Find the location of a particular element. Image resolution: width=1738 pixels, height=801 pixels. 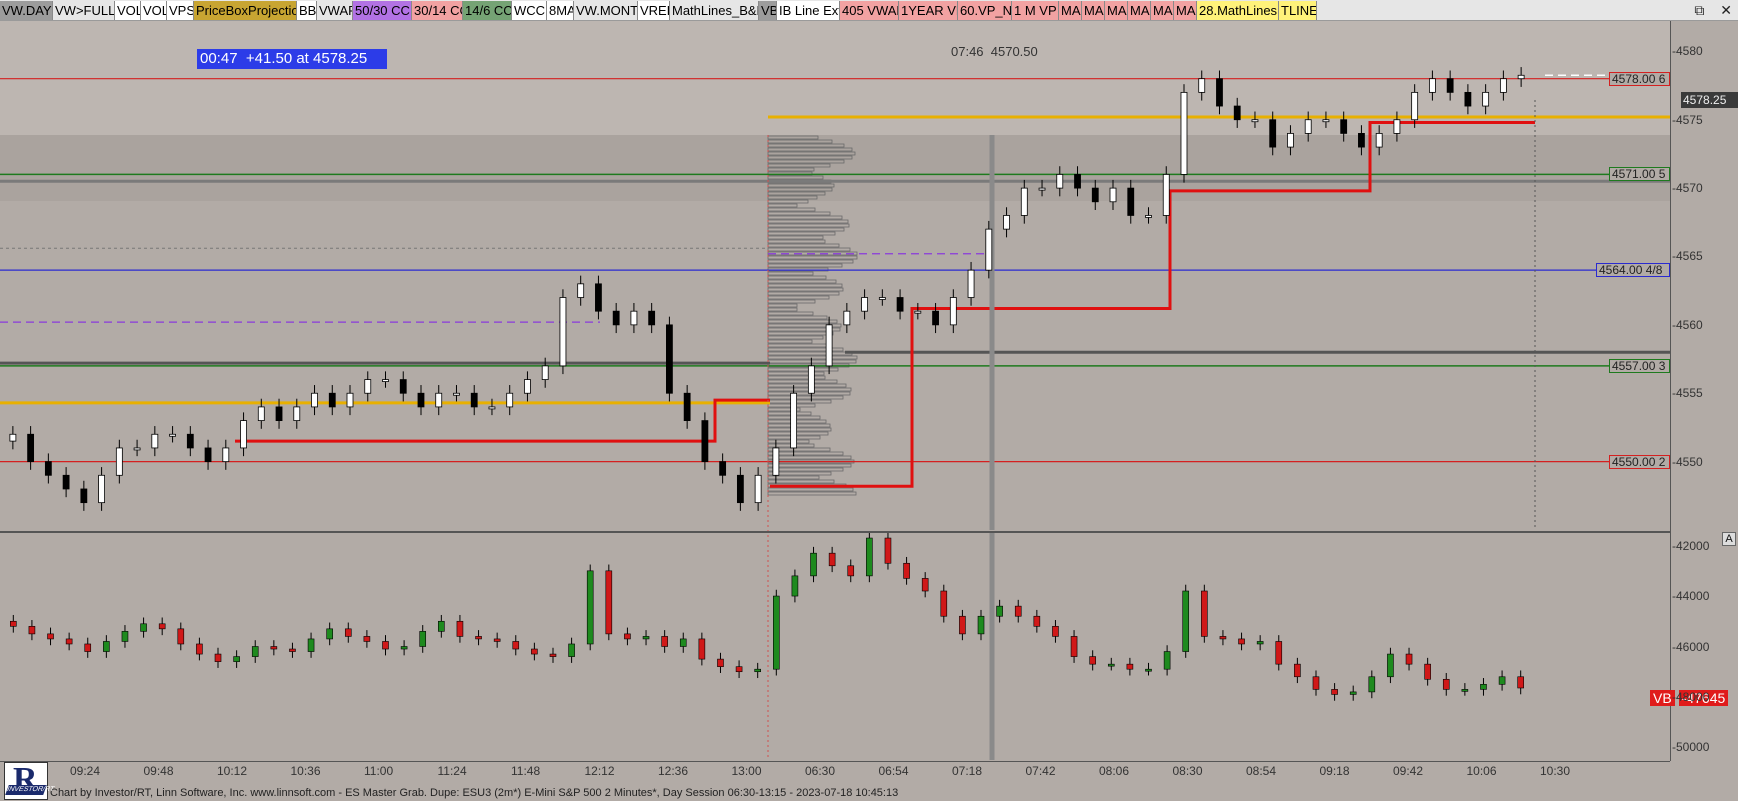

toolbar-button-vw-full: VW>FULL is located at coordinates (84, 10).